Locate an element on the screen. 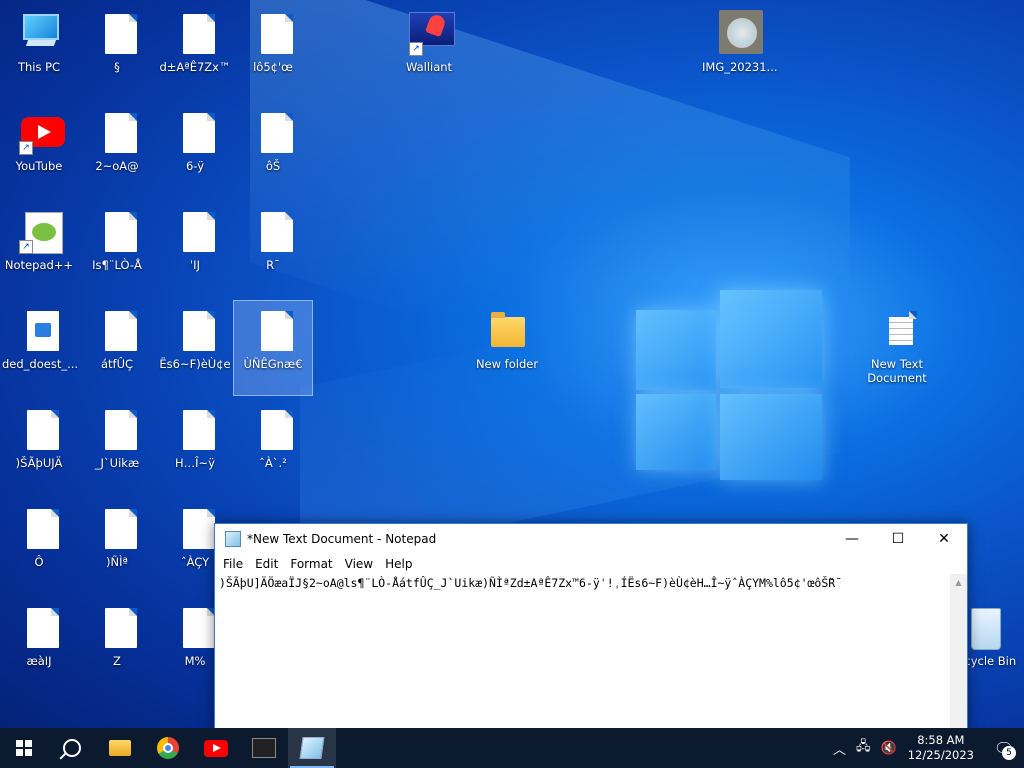 The height and width of the screenshot is (768, 1024). icon-label: lô5¢'œ is located at coordinates (273, 67).